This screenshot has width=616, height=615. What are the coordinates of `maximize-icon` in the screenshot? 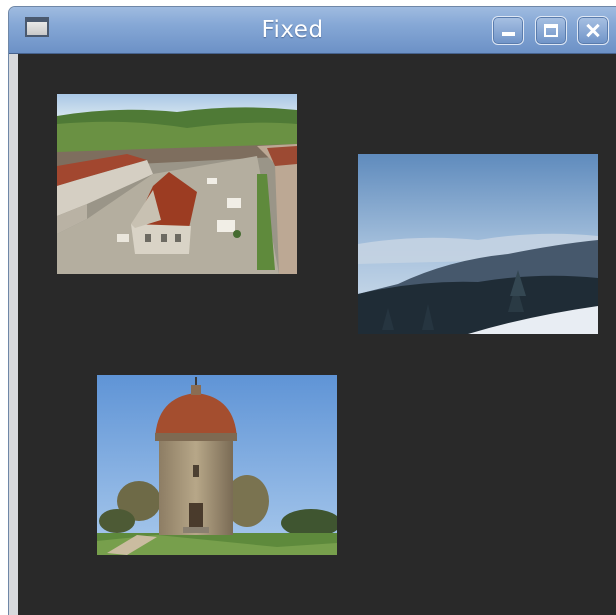 It's located at (551, 30).